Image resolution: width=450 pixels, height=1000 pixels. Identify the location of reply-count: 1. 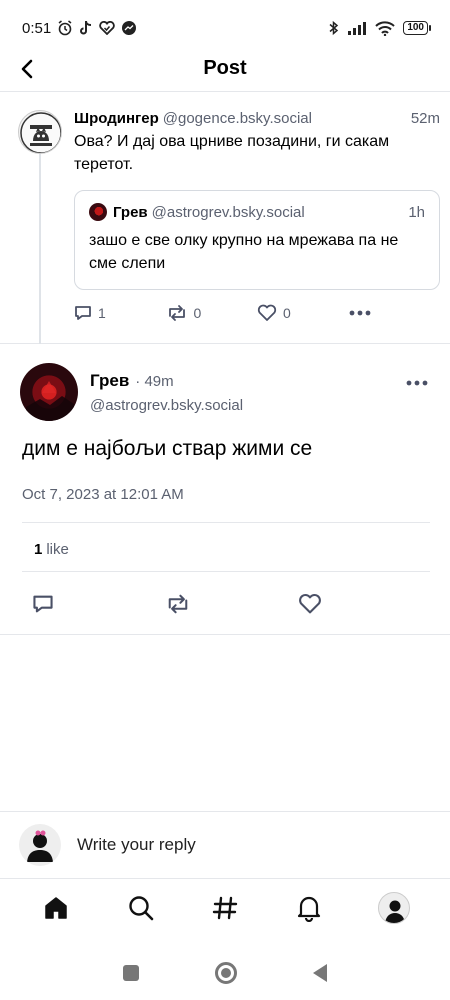
(102, 313).